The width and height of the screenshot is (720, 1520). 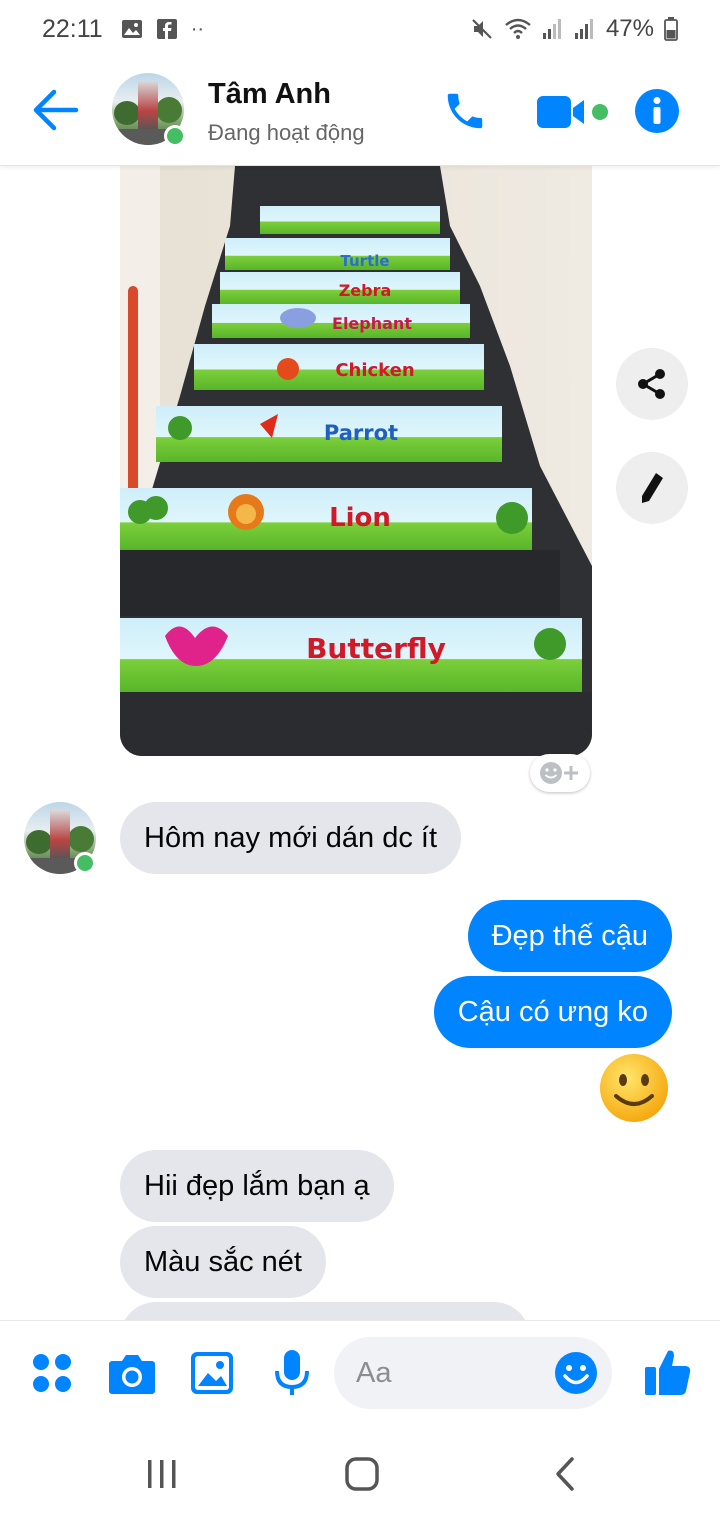 I want to click on more-dots-icon: ··, so click(x=197, y=28).